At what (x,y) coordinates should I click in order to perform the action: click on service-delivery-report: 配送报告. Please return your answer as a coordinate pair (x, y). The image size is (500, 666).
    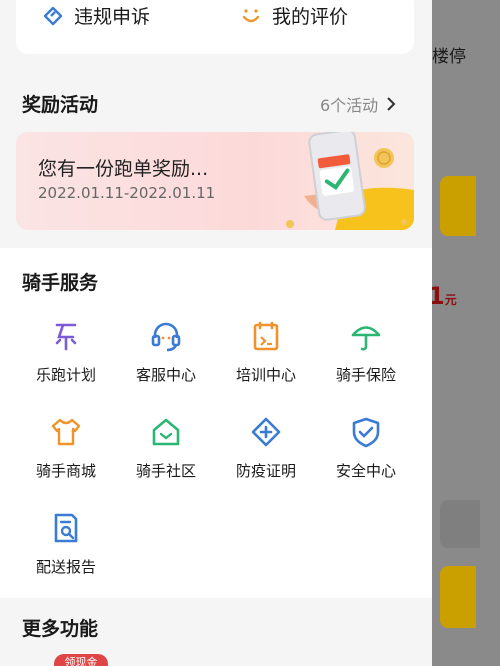
    Looking at the image, I should click on (66, 543).